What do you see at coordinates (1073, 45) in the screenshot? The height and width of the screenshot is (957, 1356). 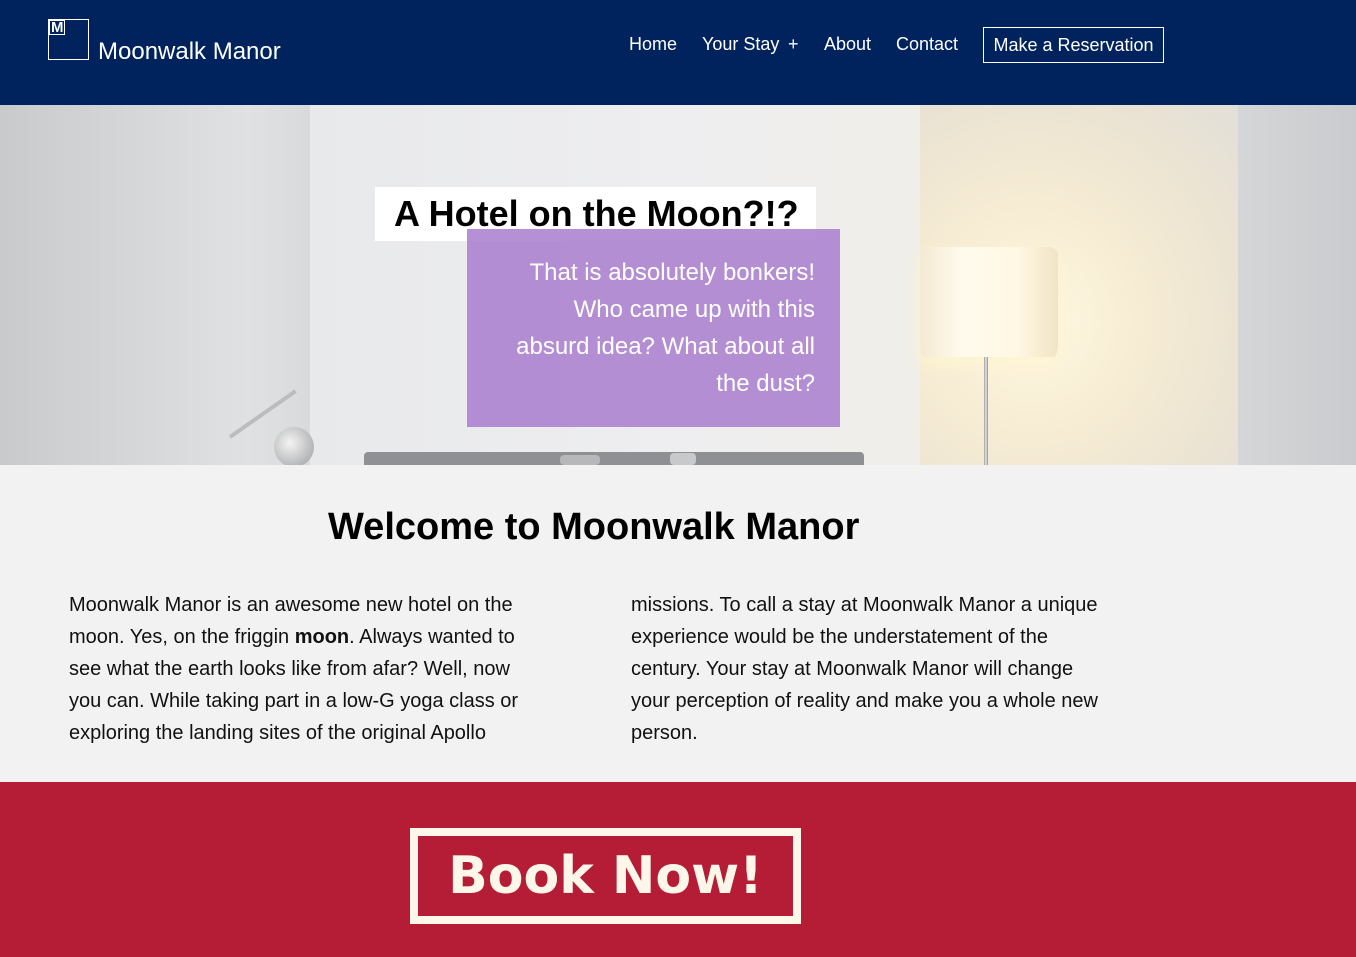 I see `make-reservation-button: Make a Reservation` at bounding box center [1073, 45].